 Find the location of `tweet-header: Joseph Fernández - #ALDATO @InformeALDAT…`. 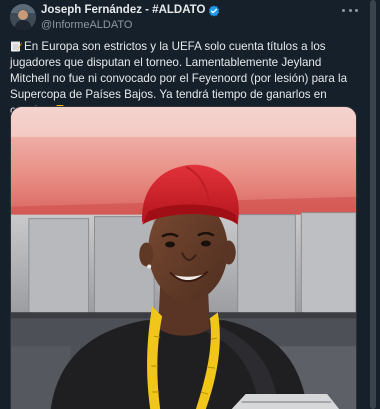

tweet-header: Joseph Fernández - #ALDATO @InformeALDAT… is located at coordinates (191, 17).